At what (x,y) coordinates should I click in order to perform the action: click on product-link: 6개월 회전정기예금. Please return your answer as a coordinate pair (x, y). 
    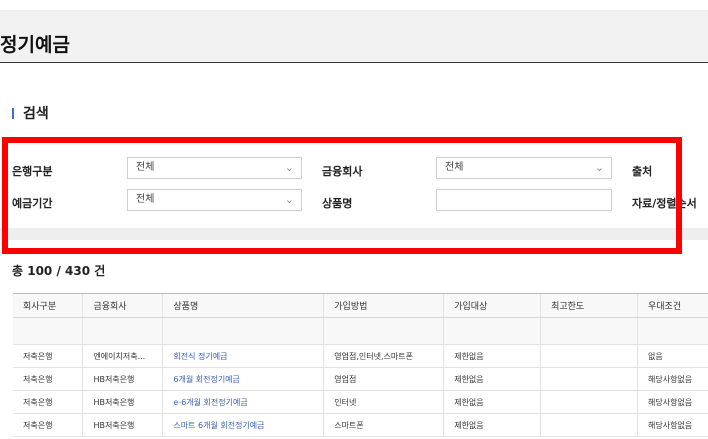
    Looking at the image, I should click on (243, 379).